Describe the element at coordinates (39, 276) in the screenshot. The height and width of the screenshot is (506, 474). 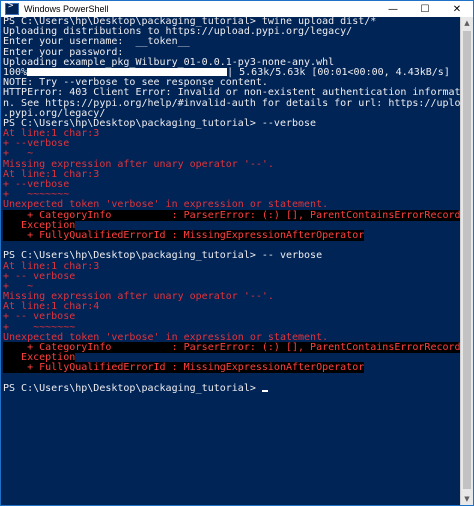
I see `console-line: + -- verbose` at that location.